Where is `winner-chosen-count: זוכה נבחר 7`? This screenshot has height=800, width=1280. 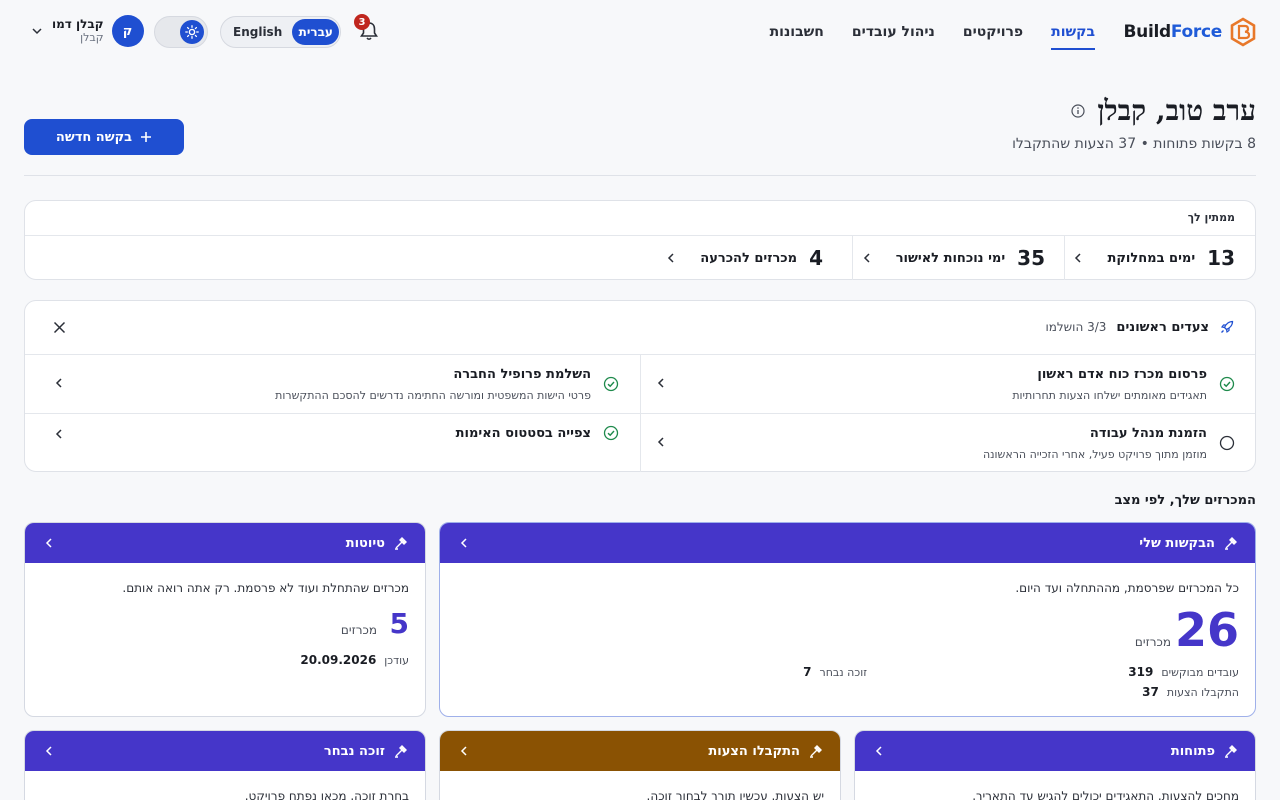 winner-chosen-count: זוכה נבחר 7 is located at coordinates (835, 672).